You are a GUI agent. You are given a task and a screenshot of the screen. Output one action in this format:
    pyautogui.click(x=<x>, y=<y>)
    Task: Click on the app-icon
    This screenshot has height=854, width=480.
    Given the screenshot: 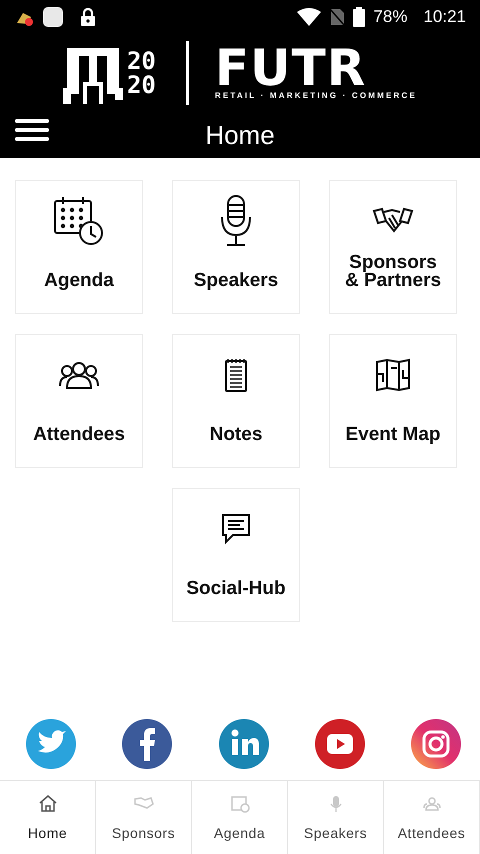 What is the action you would take?
    pyautogui.click(x=53, y=17)
    